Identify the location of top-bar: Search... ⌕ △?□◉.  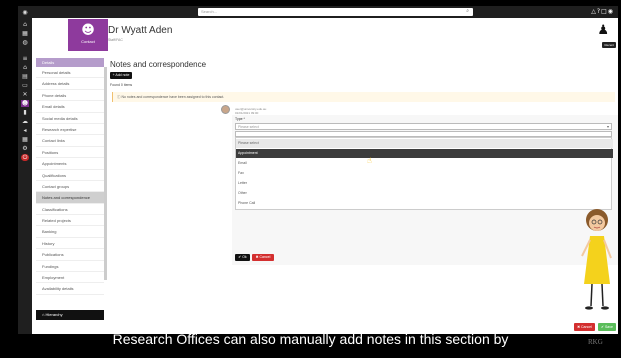
(325, 12).